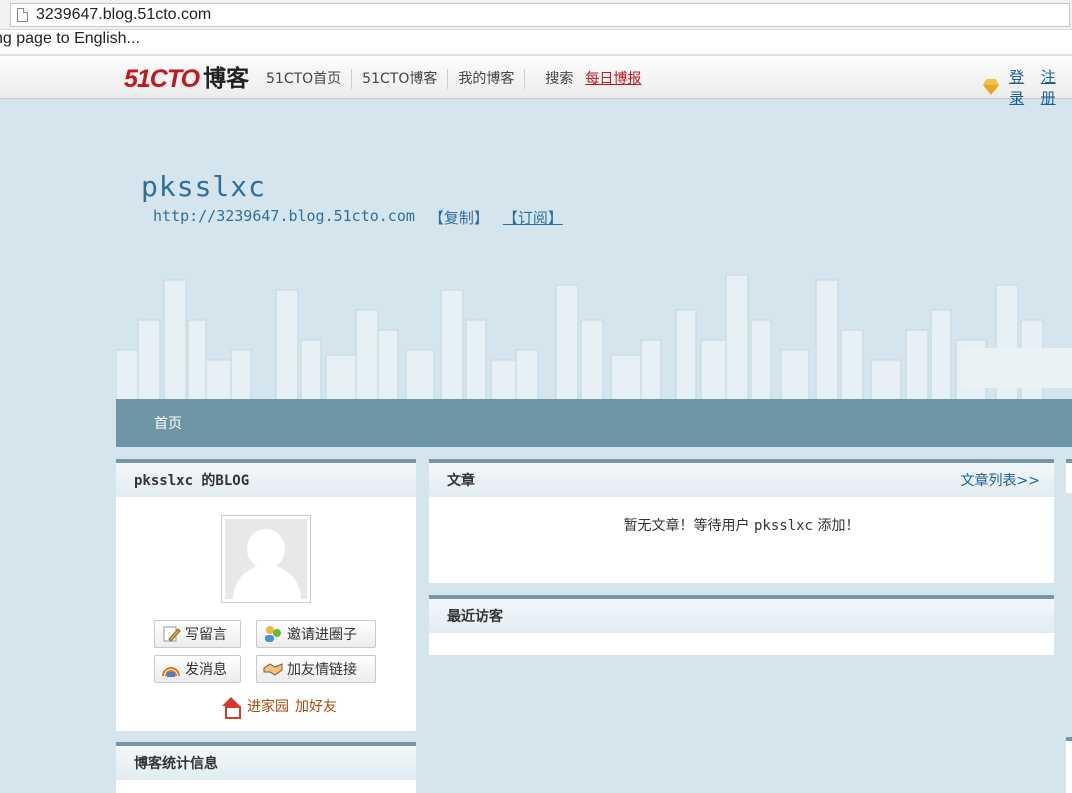  I want to click on profile-panel-head: pksslxc 的BLOG, so click(266, 480).